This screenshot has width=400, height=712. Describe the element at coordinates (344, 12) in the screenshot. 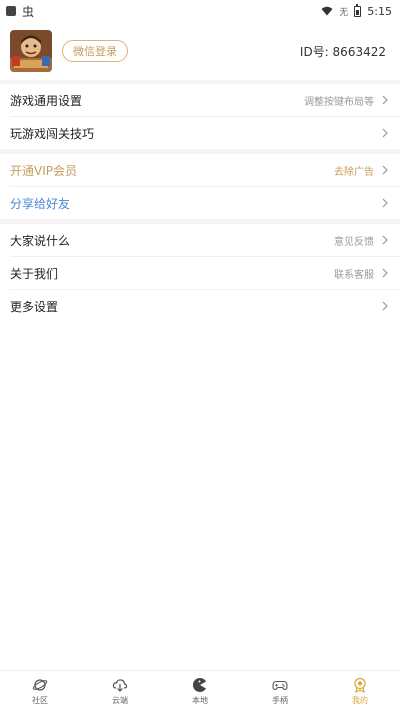

I see `no-sim-icon: 无` at that location.